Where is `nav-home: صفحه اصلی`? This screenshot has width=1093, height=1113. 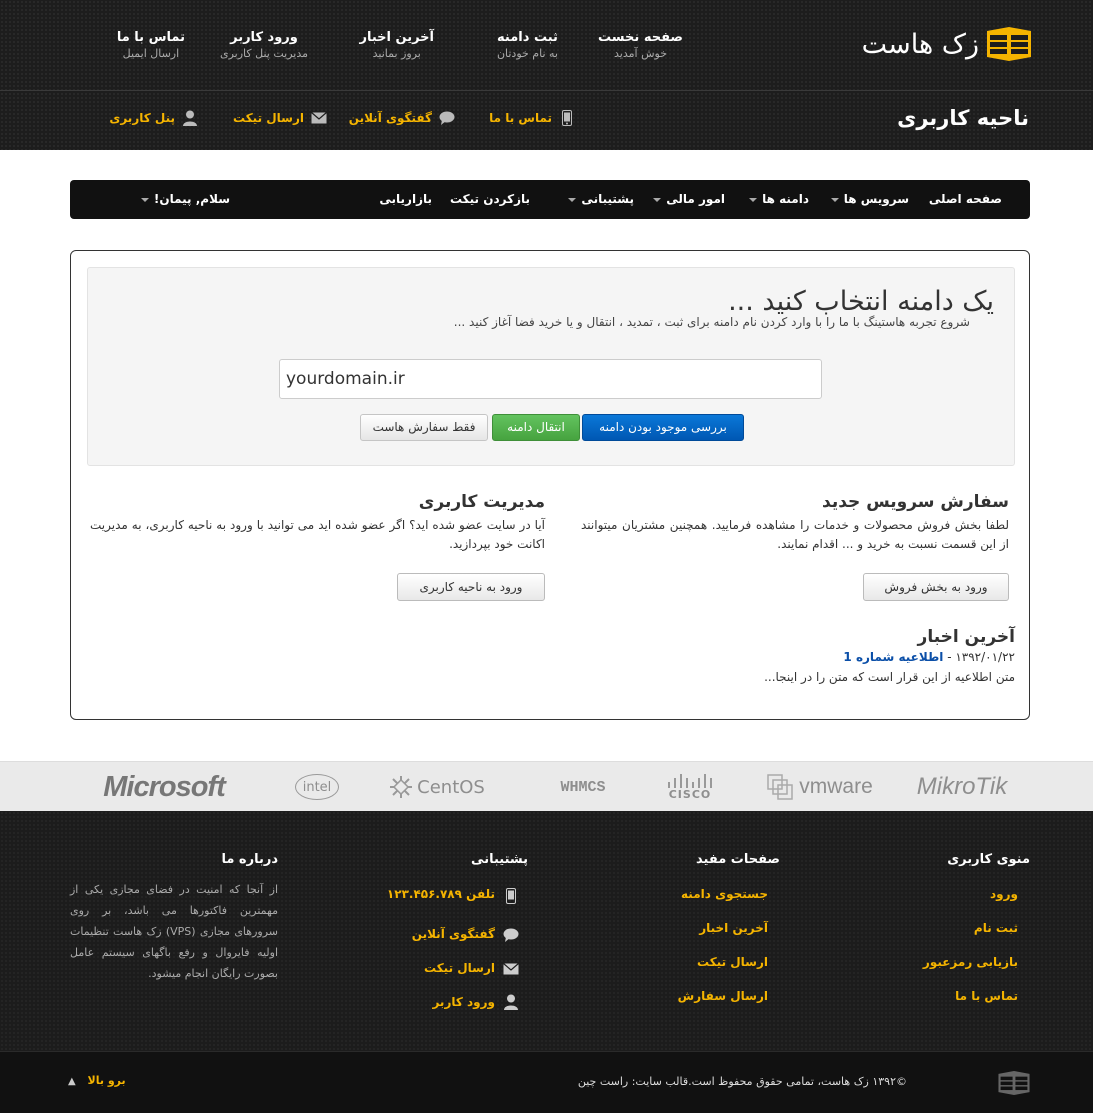 nav-home: صفحه اصلی is located at coordinates (965, 199).